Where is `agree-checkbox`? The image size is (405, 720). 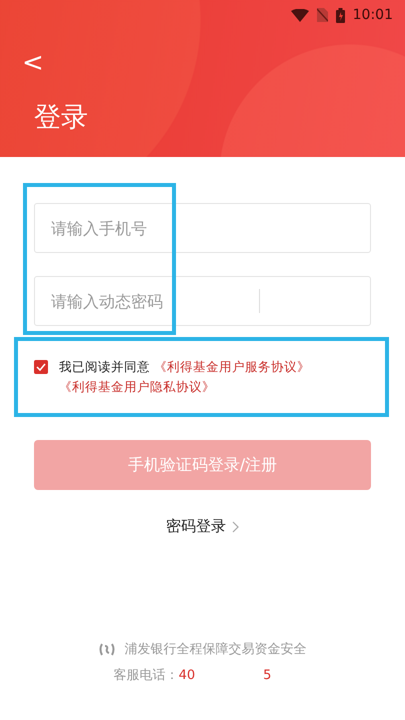
agree-checkbox is located at coordinates (41, 367).